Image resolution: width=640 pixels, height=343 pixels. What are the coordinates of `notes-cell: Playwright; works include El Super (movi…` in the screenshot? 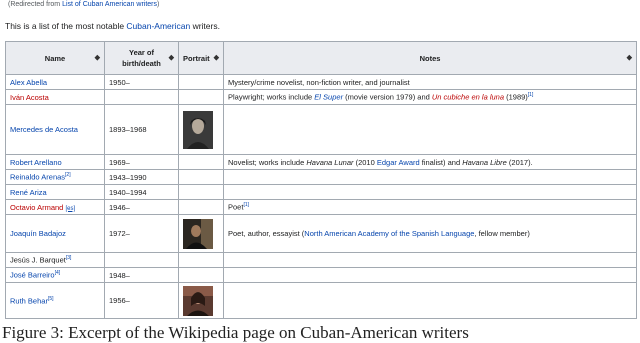 It's located at (430, 97).